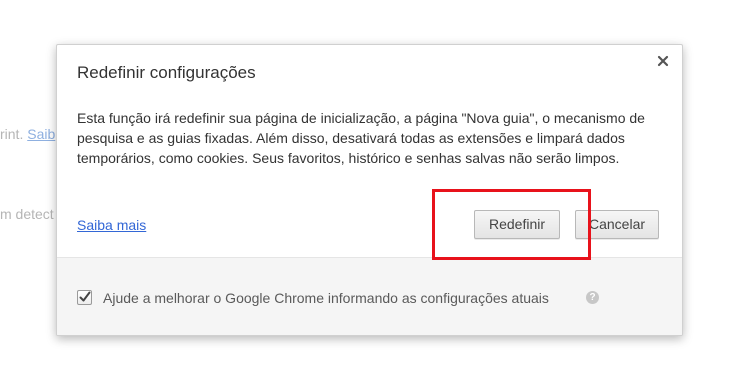  I want to click on reset-button: Redefinir, so click(517, 224).